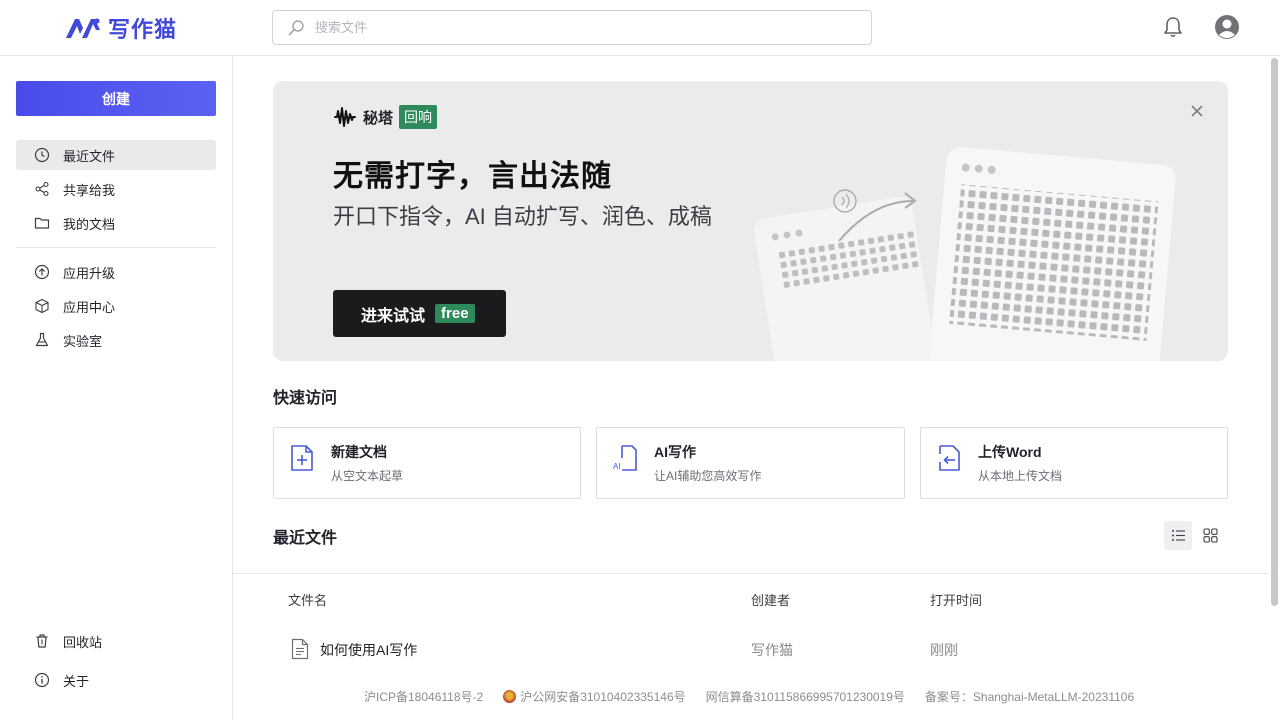 This screenshot has height=720, width=1280. I want to click on sidebar-divider, so click(116, 247).